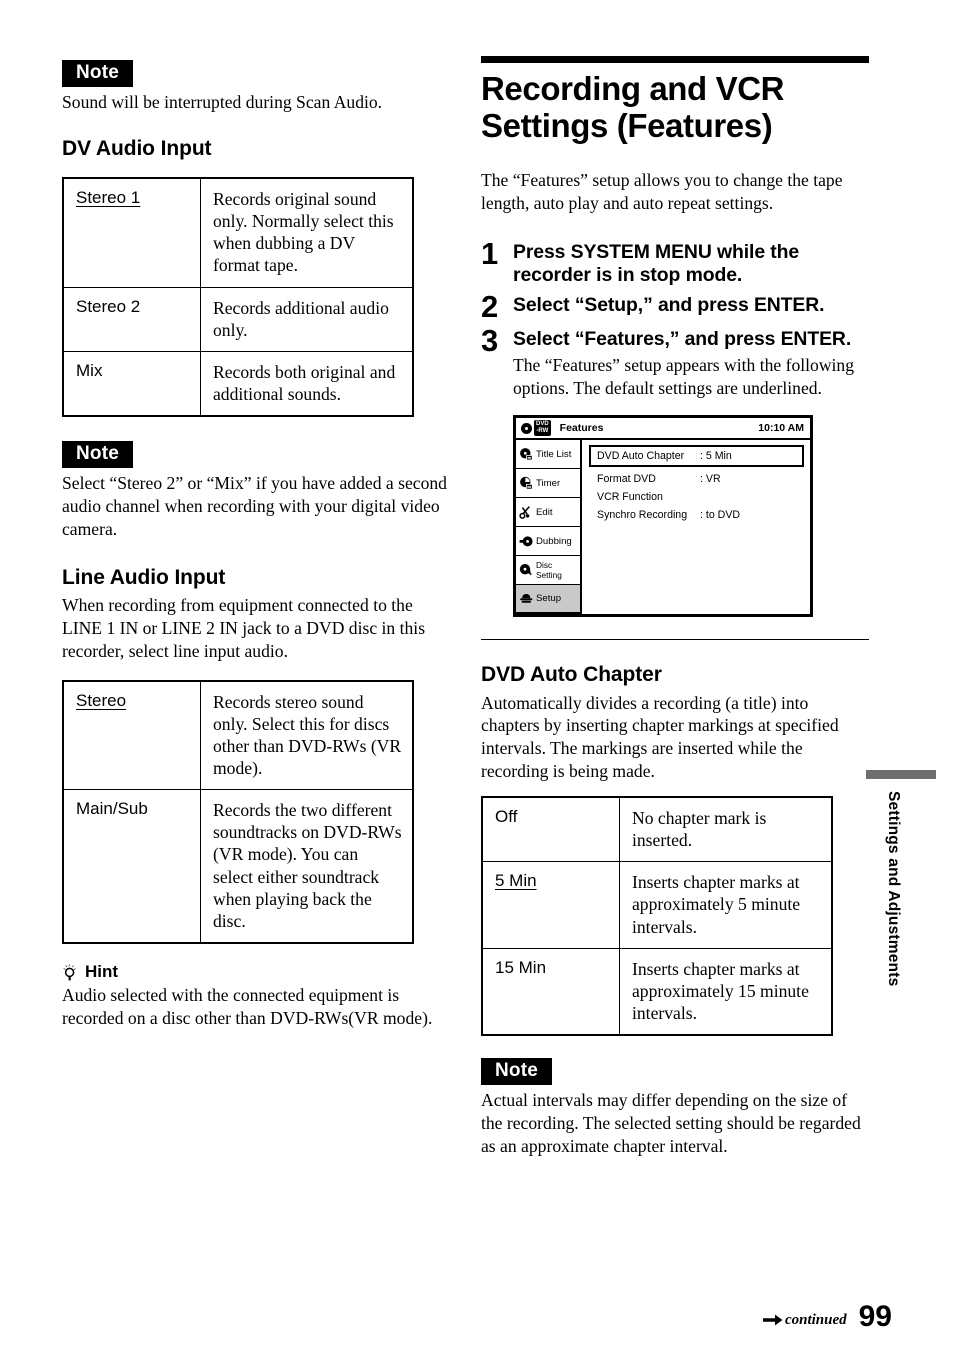  What do you see at coordinates (554, 541) in the screenshot?
I see `sidebar-label: Dubbing` at bounding box center [554, 541].